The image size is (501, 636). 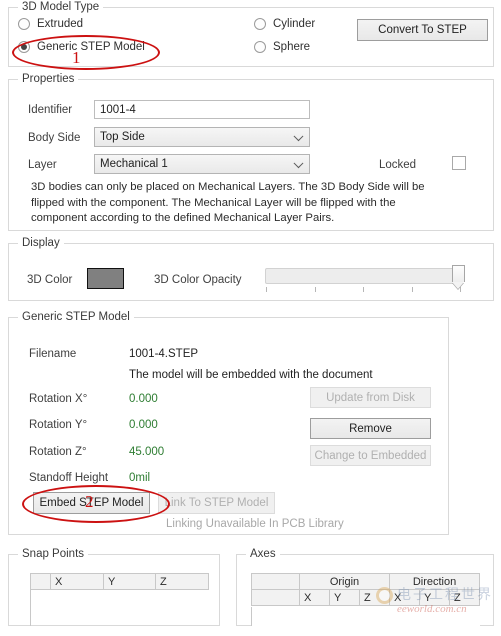 What do you see at coordinates (294, 24) in the screenshot?
I see `radio-label-cylinder: Cylinder` at bounding box center [294, 24].